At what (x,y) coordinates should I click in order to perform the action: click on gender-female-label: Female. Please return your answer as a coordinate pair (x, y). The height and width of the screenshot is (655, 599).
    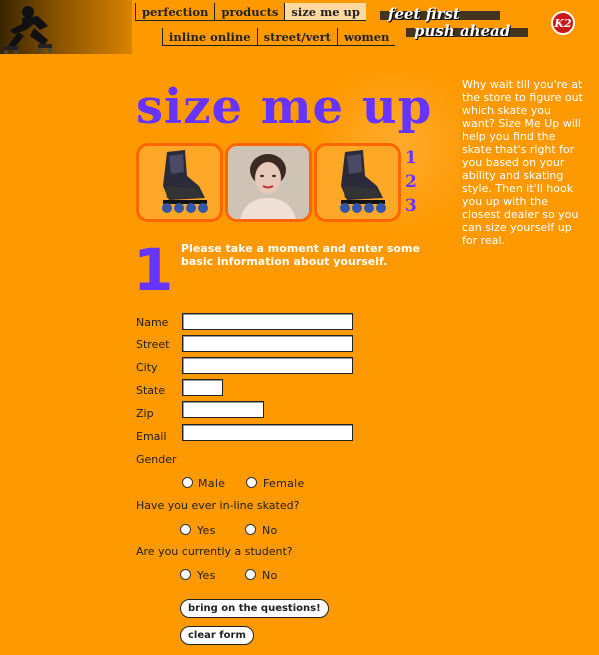
    Looking at the image, I should click on (284, 483).